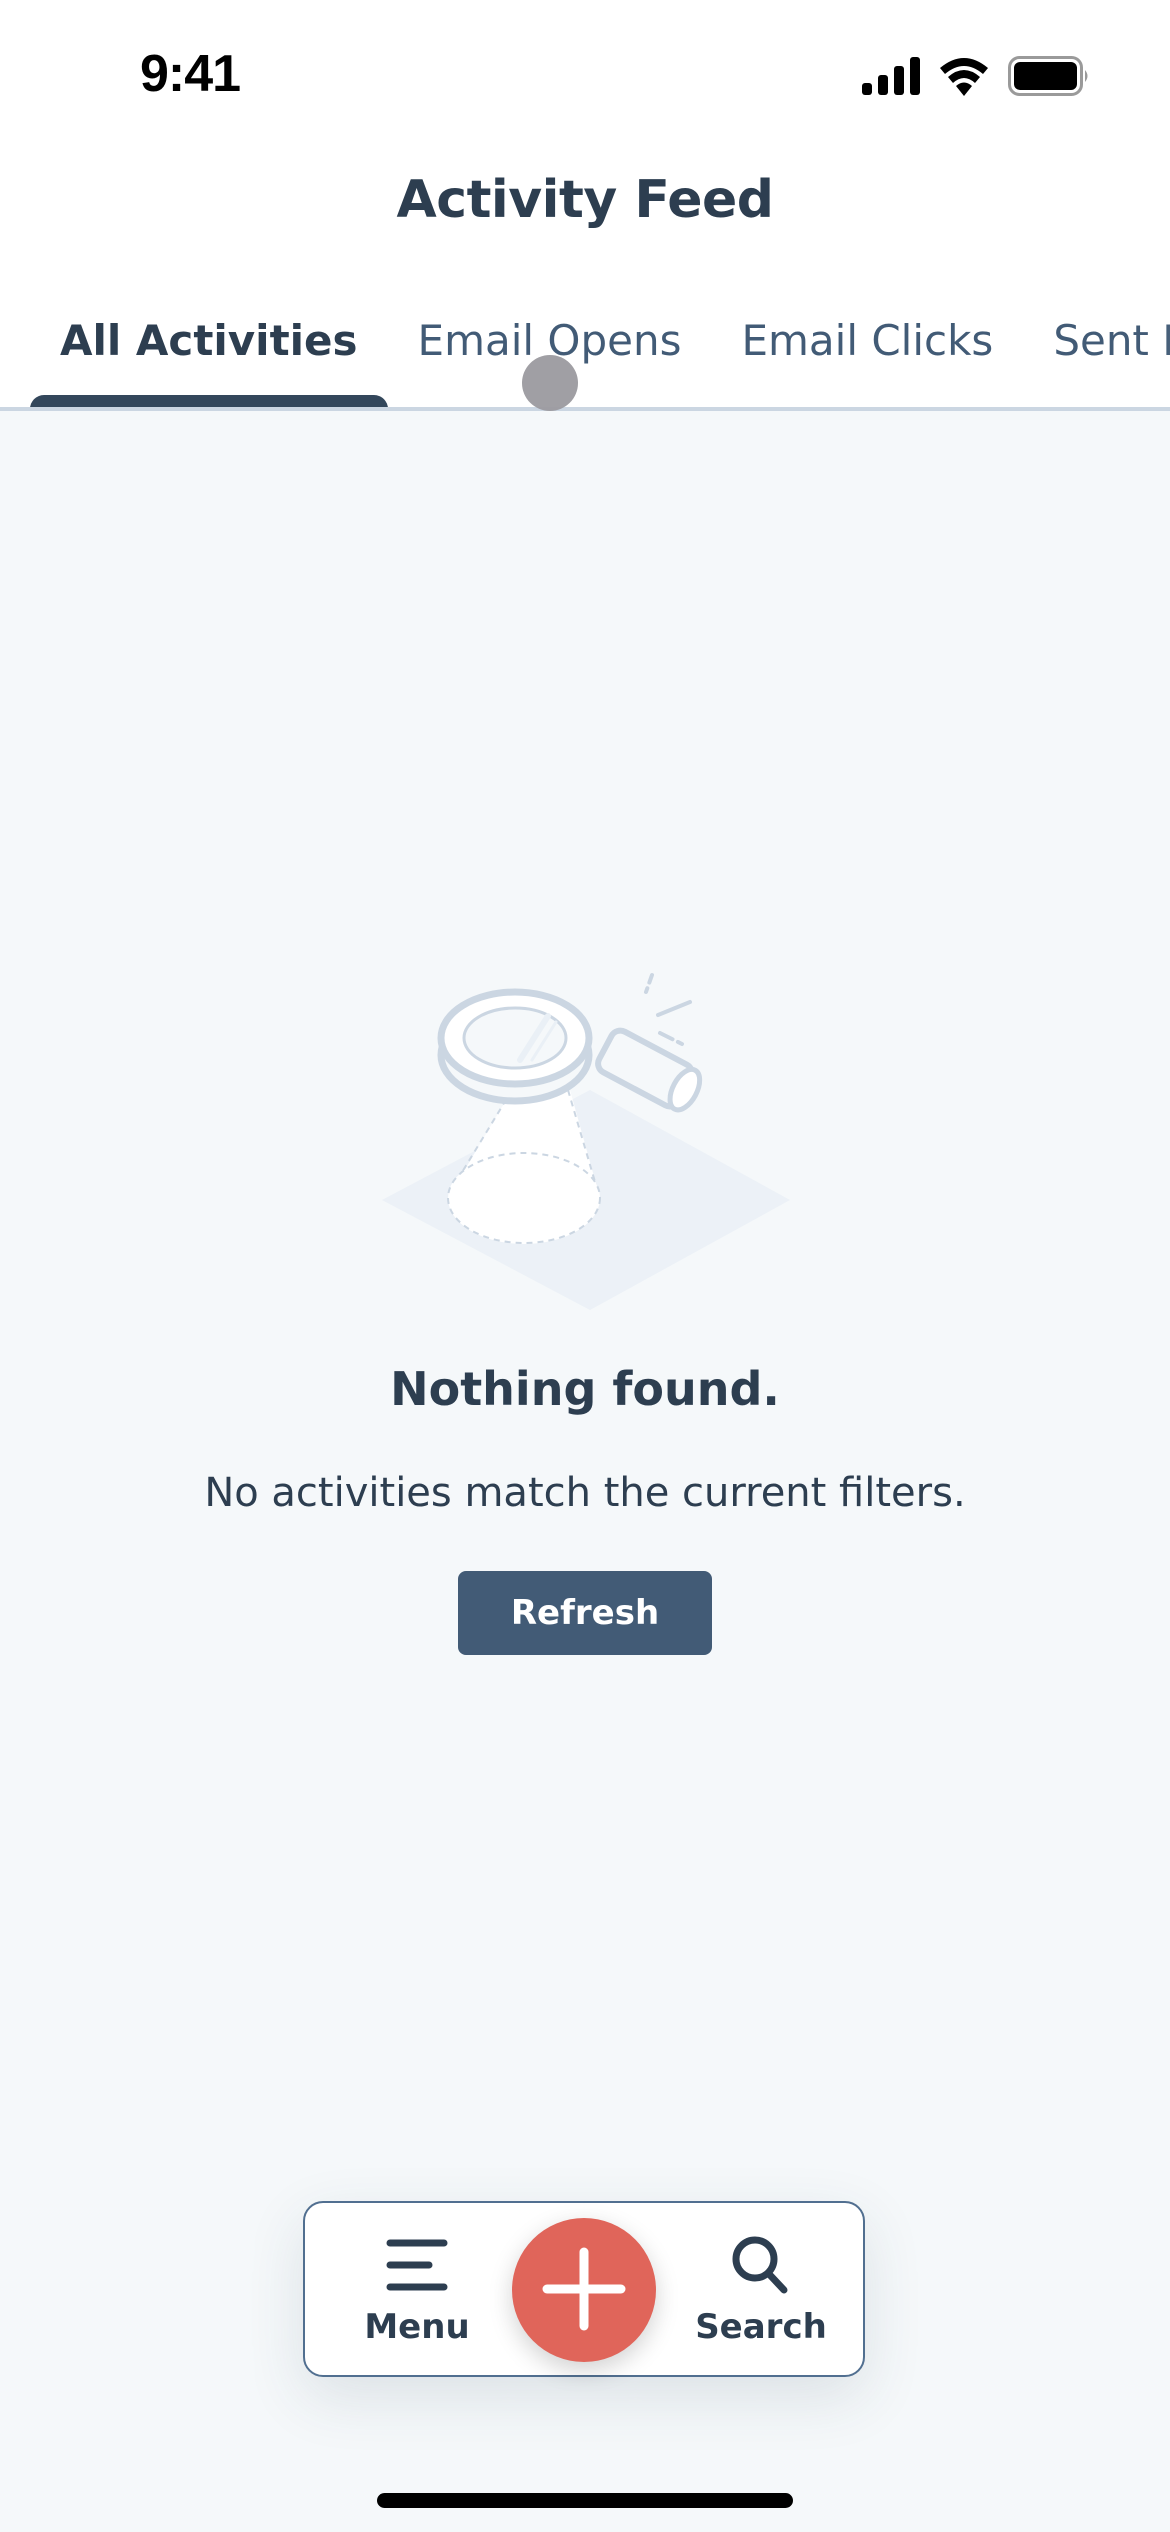 This screenshot has height=2532, width=1170. Describe the element at coordinates (585, 409) in the screenshot. I see `tabs-divider` at that location.